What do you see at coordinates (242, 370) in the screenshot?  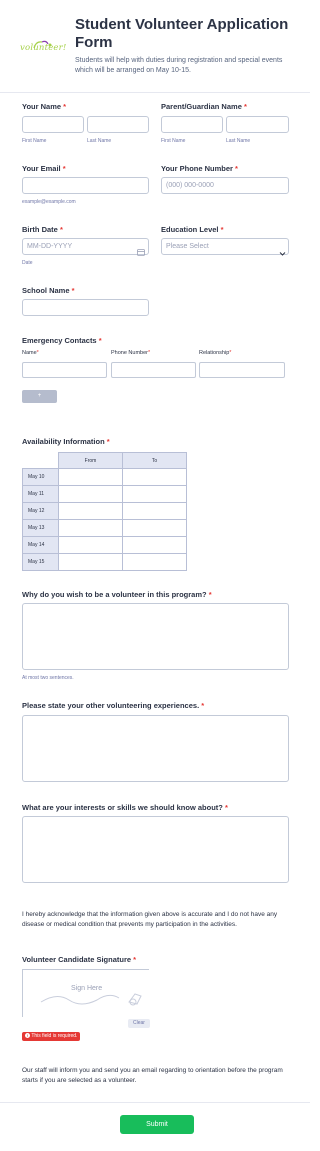 I see `emergency-relationship-input` at bounding box center [242, 370].